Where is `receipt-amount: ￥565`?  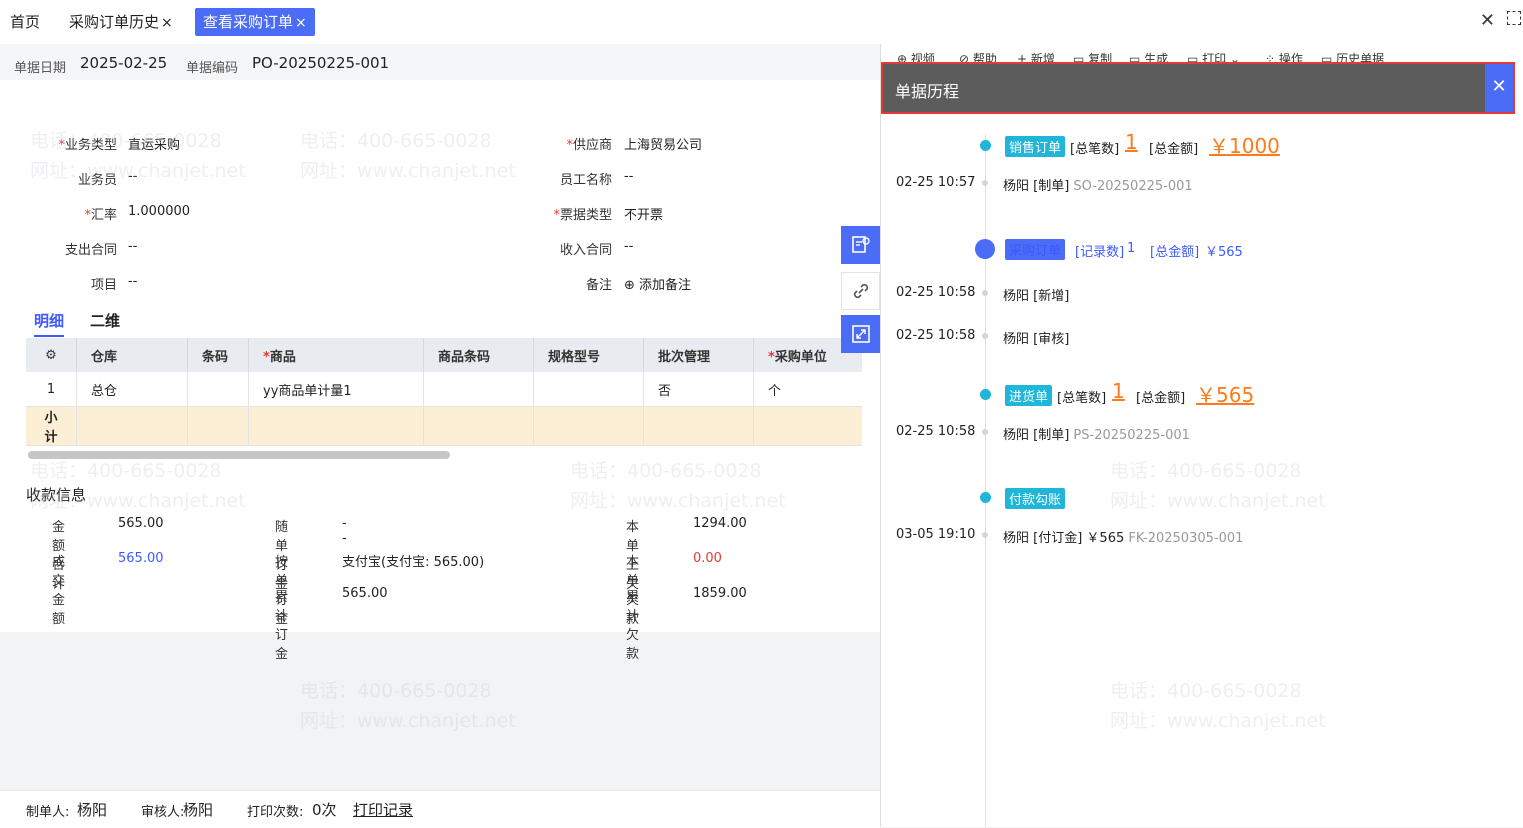 receipt-amount: ￥565 is located at coordinates (1225, 393).